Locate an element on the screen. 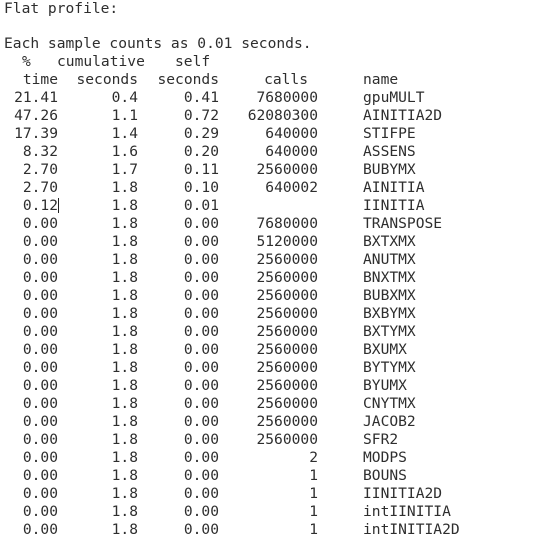  header-row-2: time seconds seconds calls name is located at coordinates (277, 80).